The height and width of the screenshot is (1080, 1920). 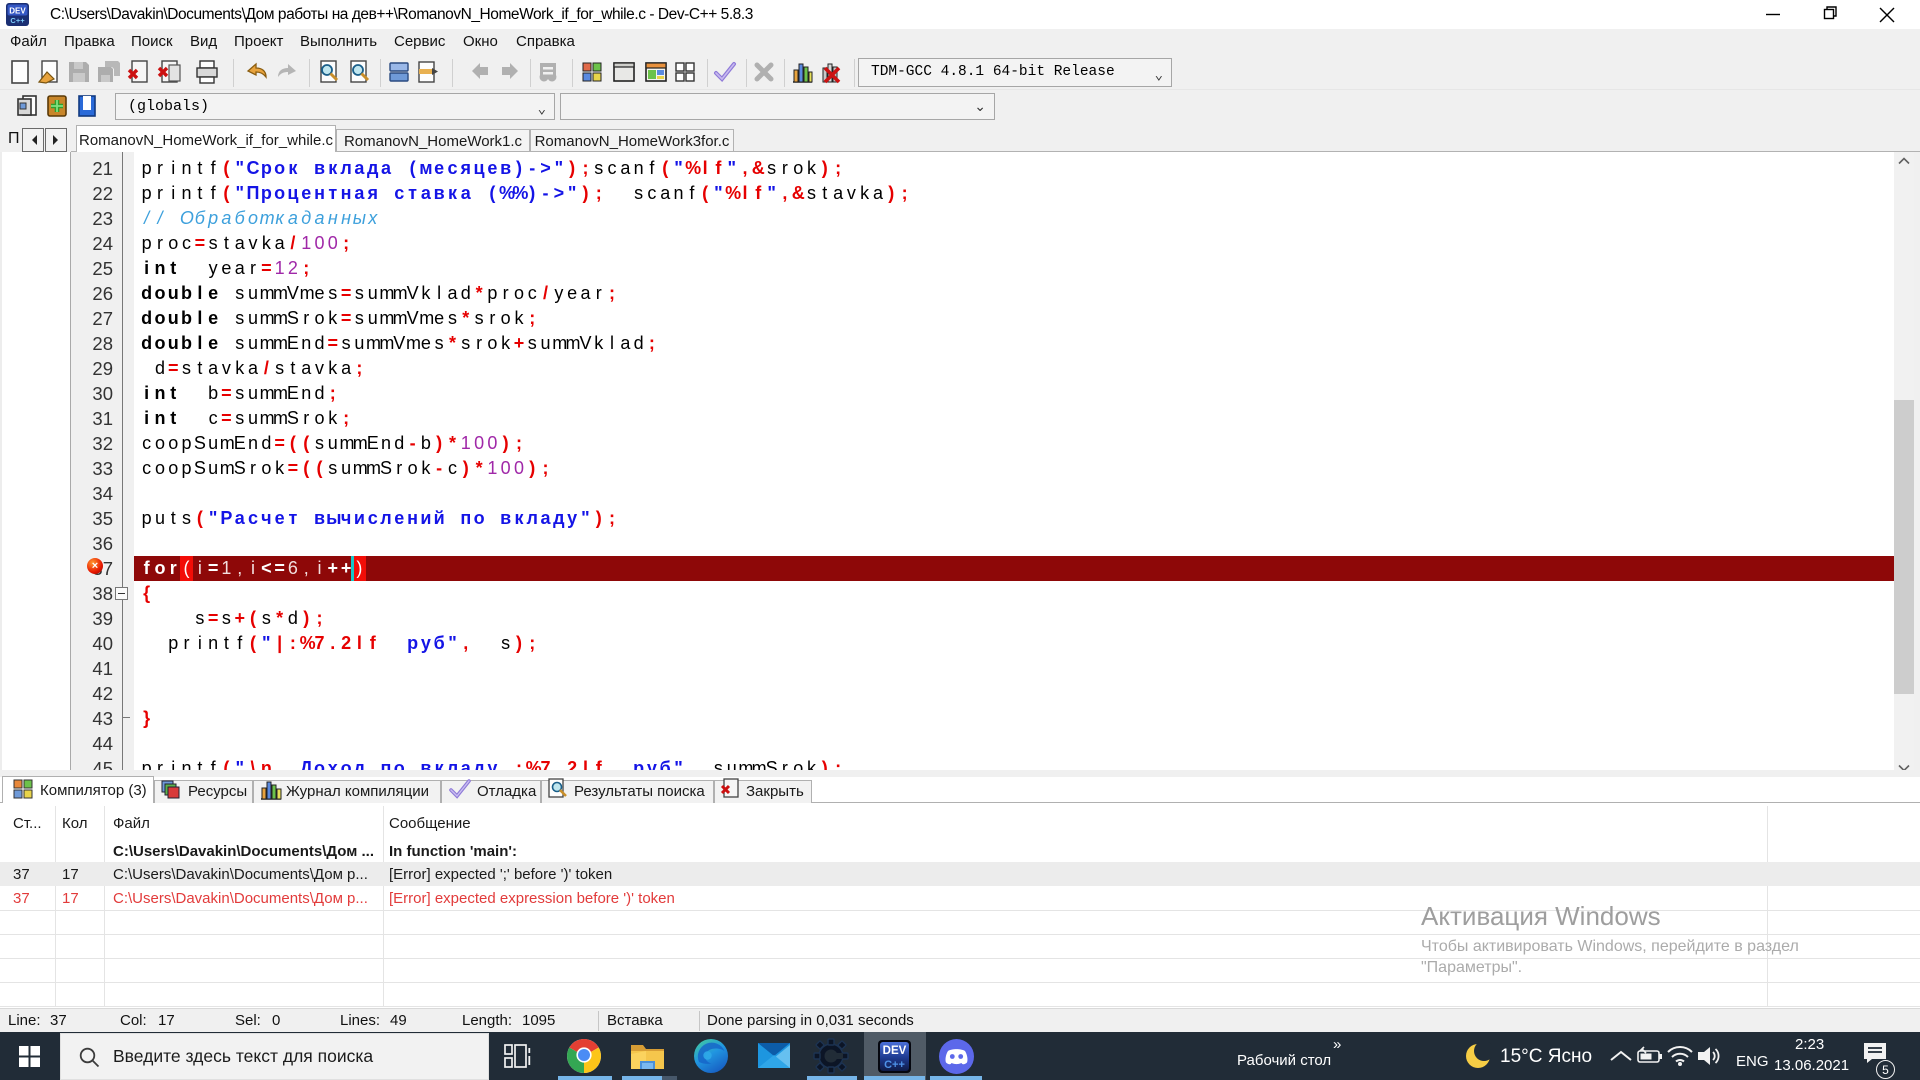 What do you see at coordinates (895, 1051) in the screenshot?
I see `svg-text: DEV` at bounding box center [895, 1051].